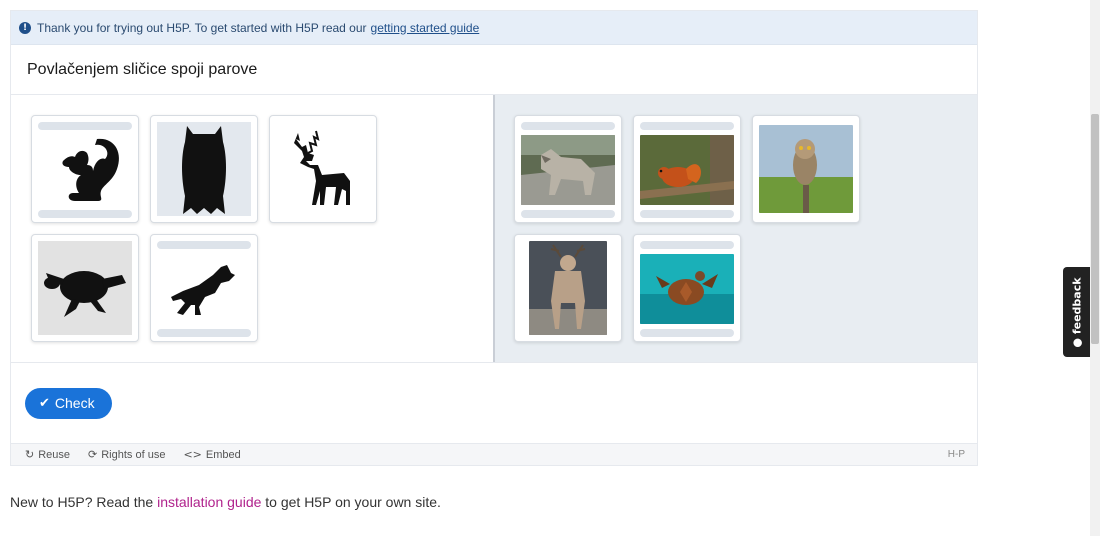 The width and height of the screenshot is (1100, 536). What do you see at coordinates (30, 454) in the screenshot?
I see `reuse-icon: ↻` at bounding box center [30, 454].